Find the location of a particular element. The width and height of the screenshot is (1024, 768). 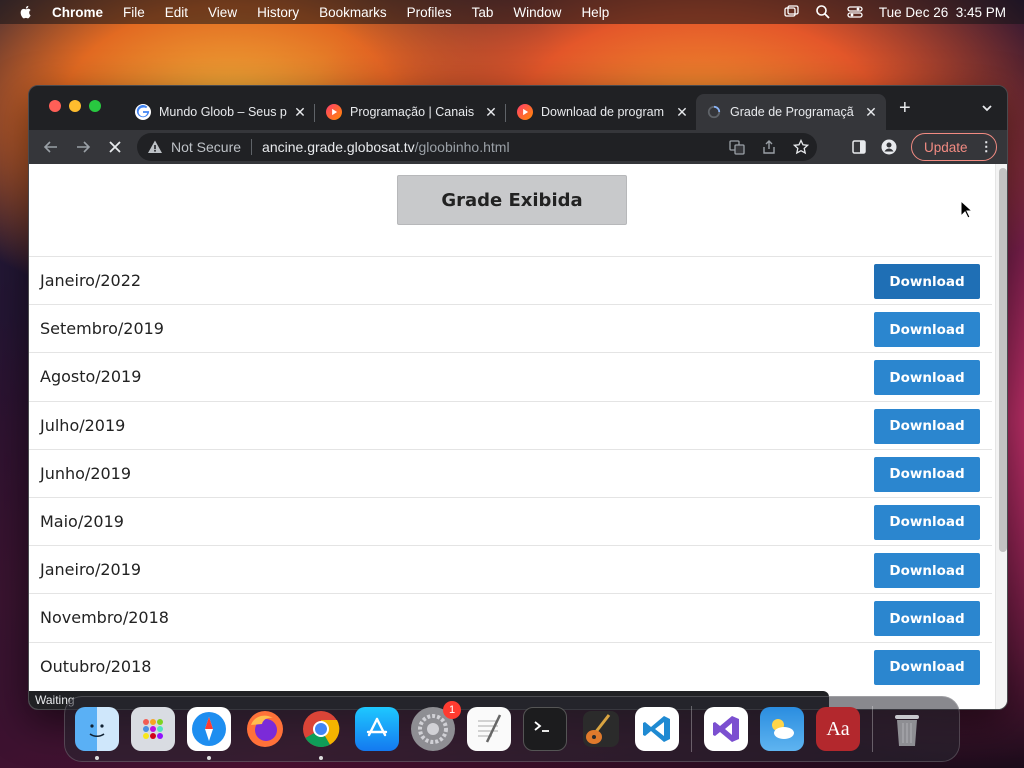

terminal-icon is located at coordinates (545, 729).